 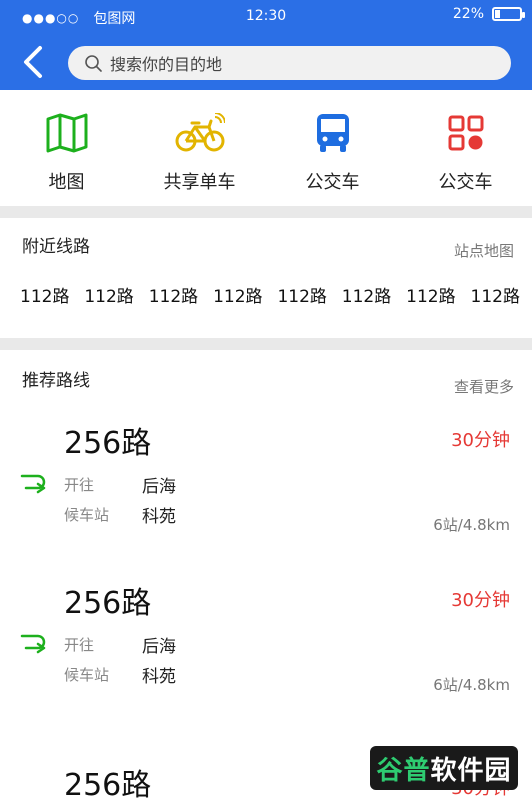 What do you see at coordinates (508, 14) in the screenshot?
I see `battery-icon` at bounding box center [508, 14].